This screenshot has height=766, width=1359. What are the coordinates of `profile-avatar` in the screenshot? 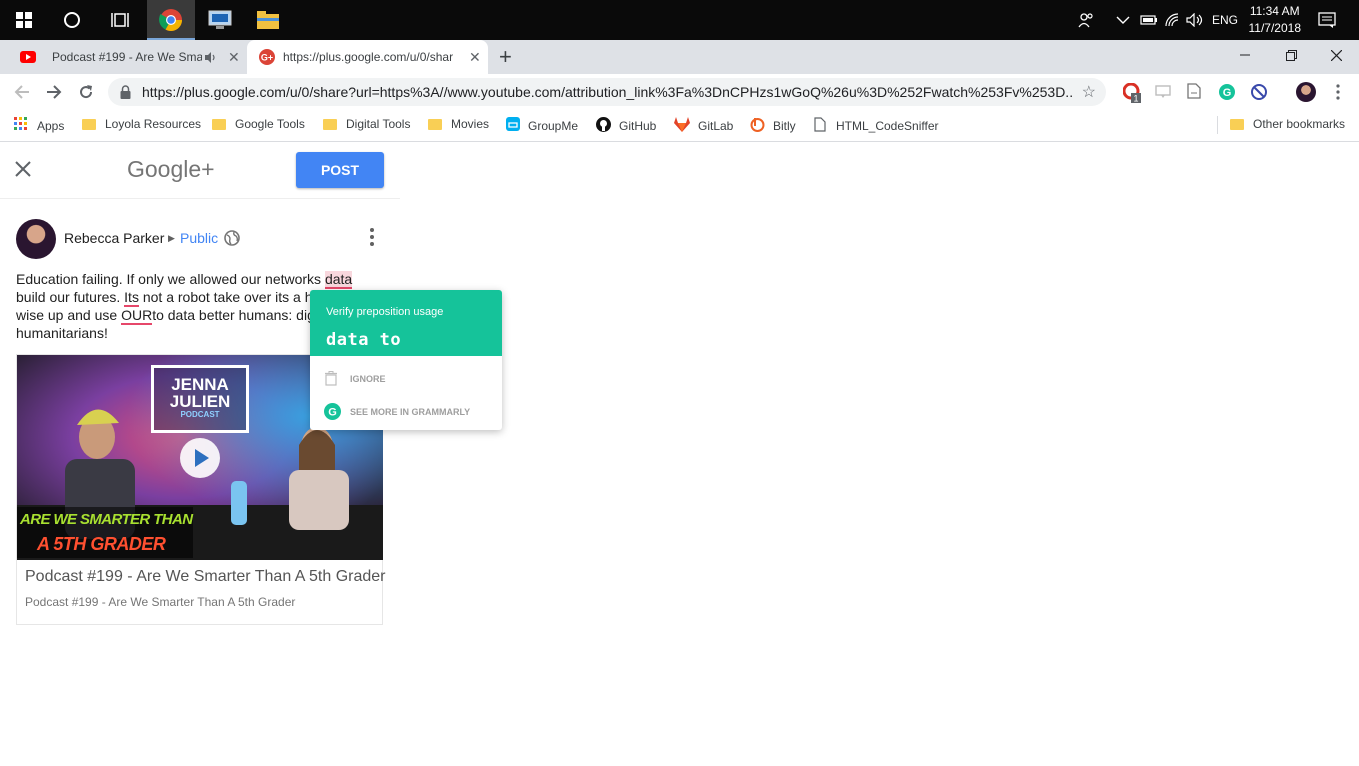 It's located at (1306, 92).